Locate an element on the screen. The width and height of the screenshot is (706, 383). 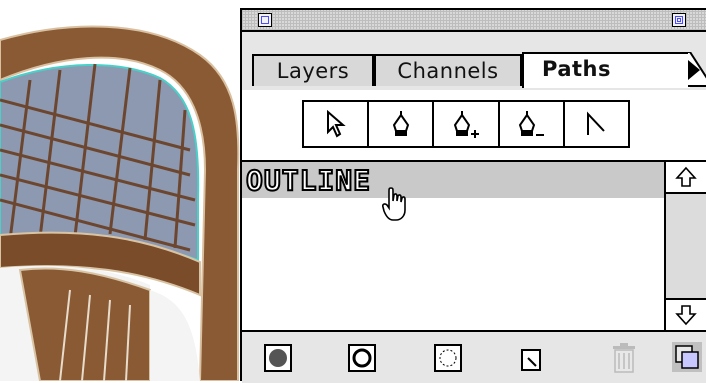
direct-selection-tool is located at coordinates (337, 124).